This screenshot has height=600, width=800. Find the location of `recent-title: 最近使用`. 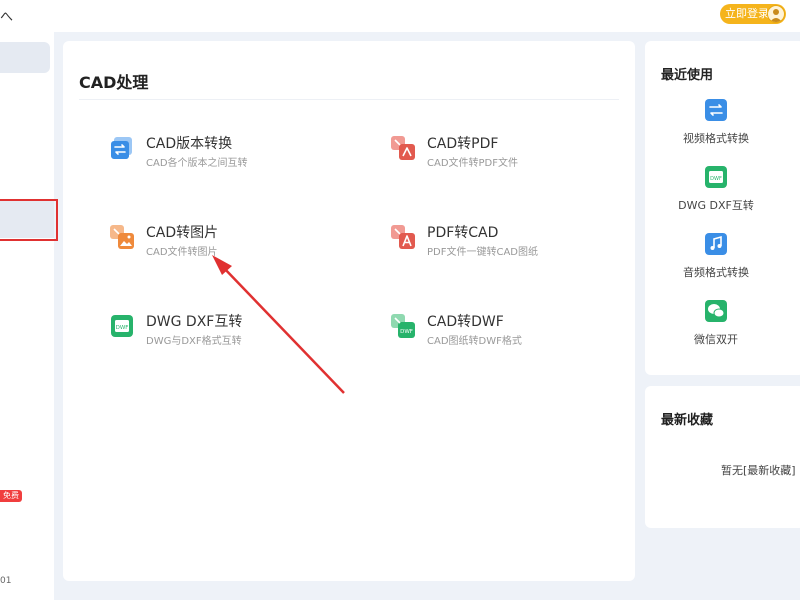

recent-title: 最近使用 is located at coordinates (687, 75).